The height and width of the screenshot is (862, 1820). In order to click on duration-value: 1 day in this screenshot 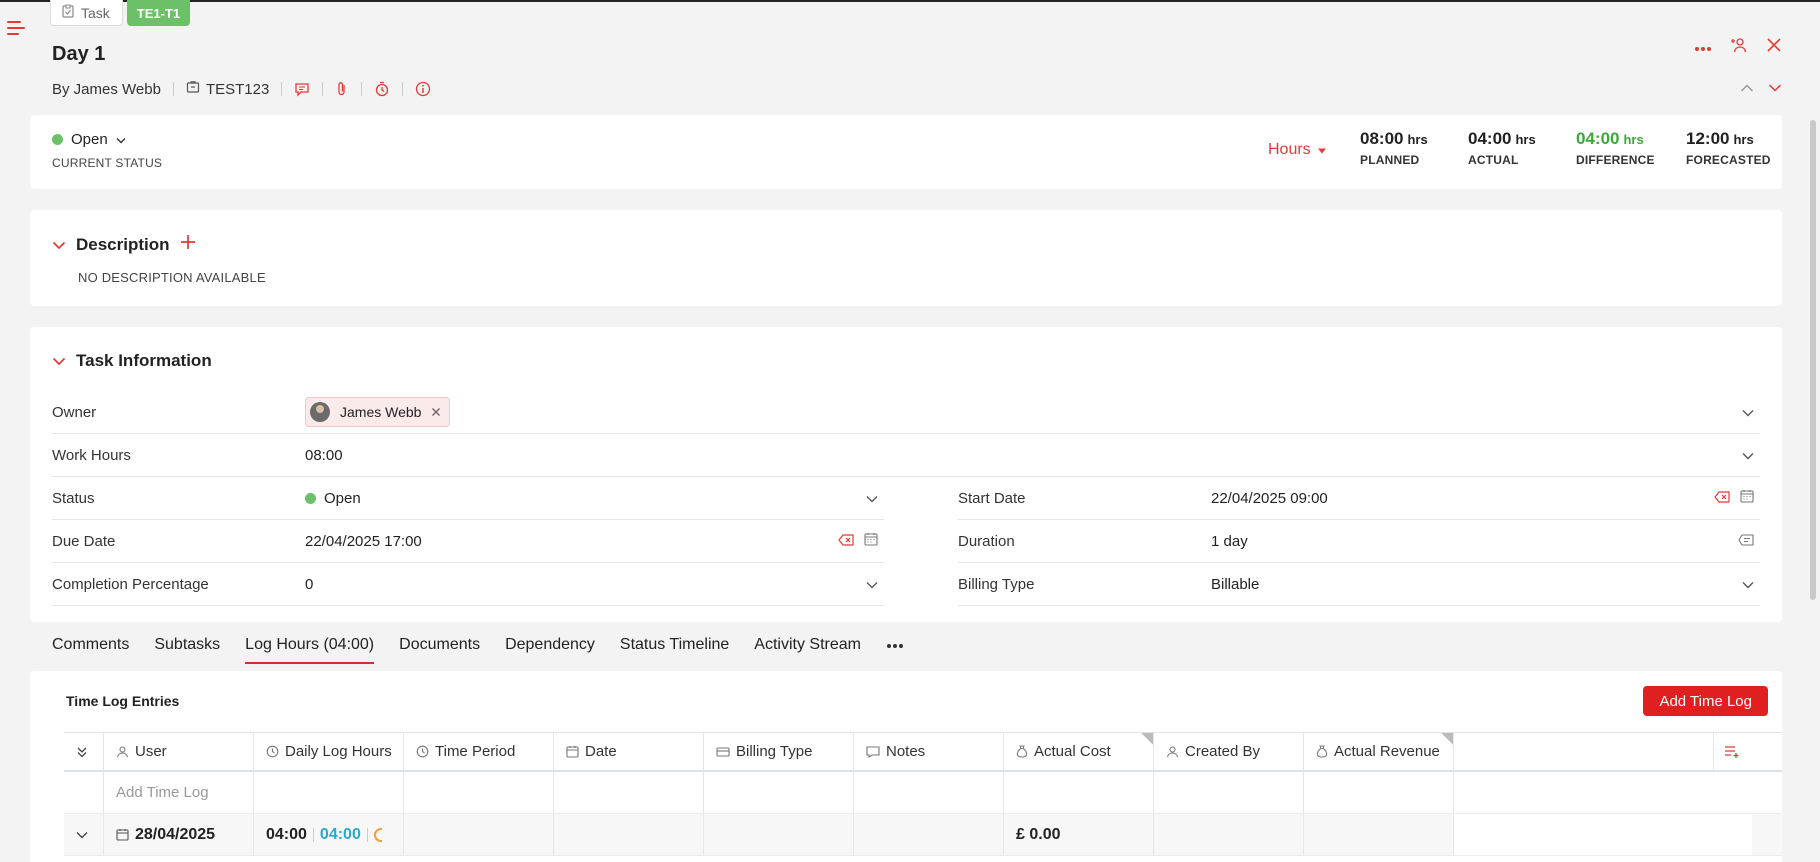, I will do `click(1229, 541)`.